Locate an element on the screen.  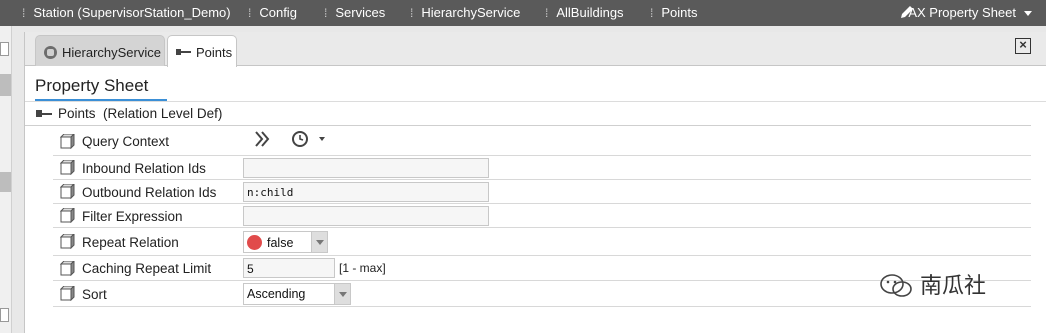
sort-select: Ascending is located at coordinates (297, 294).